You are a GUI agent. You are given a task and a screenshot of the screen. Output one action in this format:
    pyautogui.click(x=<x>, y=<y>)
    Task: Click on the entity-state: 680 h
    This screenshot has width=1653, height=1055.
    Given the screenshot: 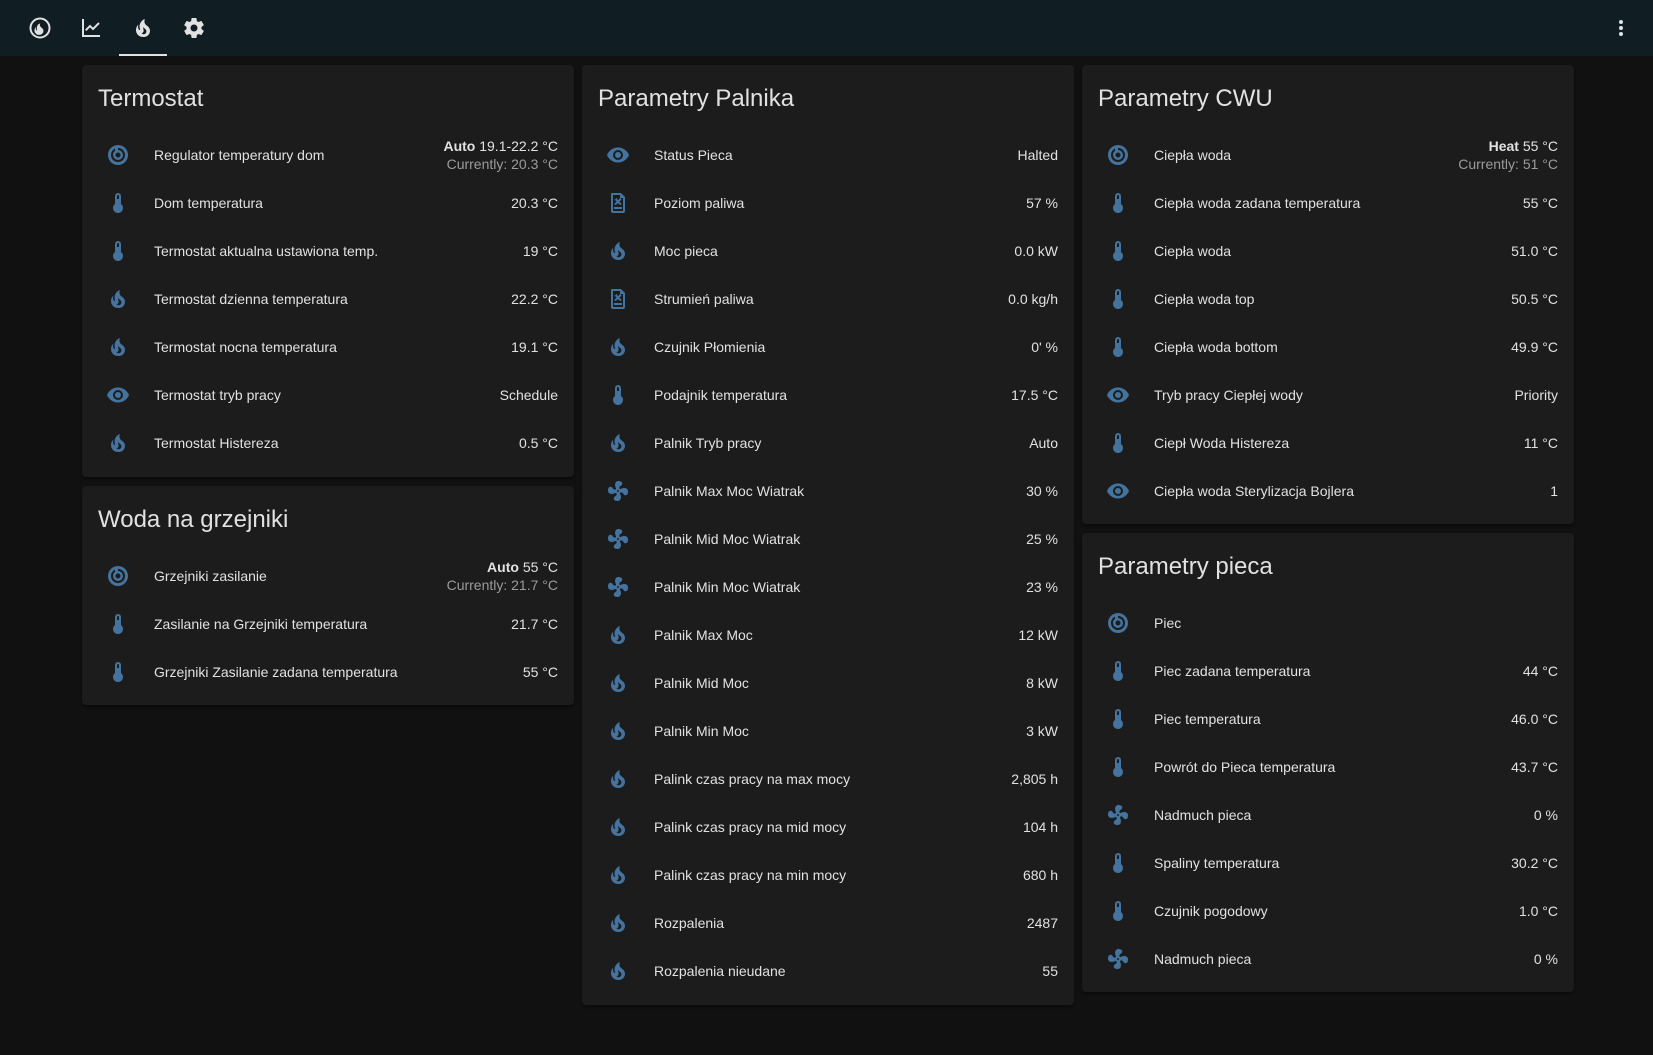 What is the action you would take?
    pyautogui.click(x=1040, y=875)
    